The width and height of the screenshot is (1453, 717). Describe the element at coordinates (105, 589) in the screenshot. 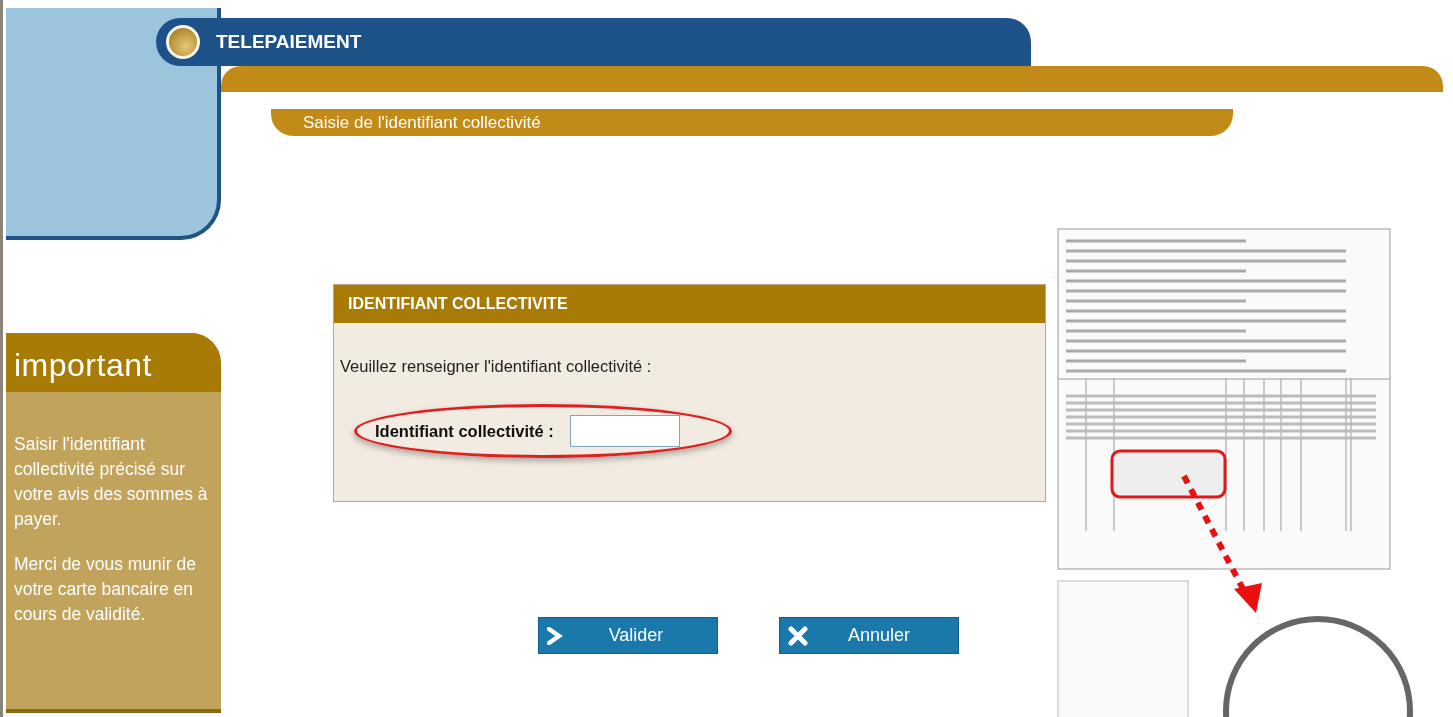

I see `info-text: Merci de vous munir de votre carte bancaire en cours de validité.` at that location.